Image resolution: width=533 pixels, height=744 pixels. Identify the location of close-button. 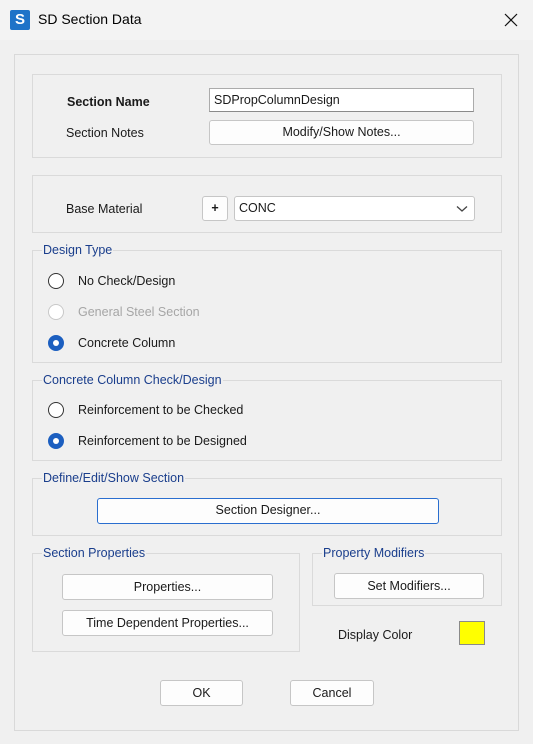
(511, 20).